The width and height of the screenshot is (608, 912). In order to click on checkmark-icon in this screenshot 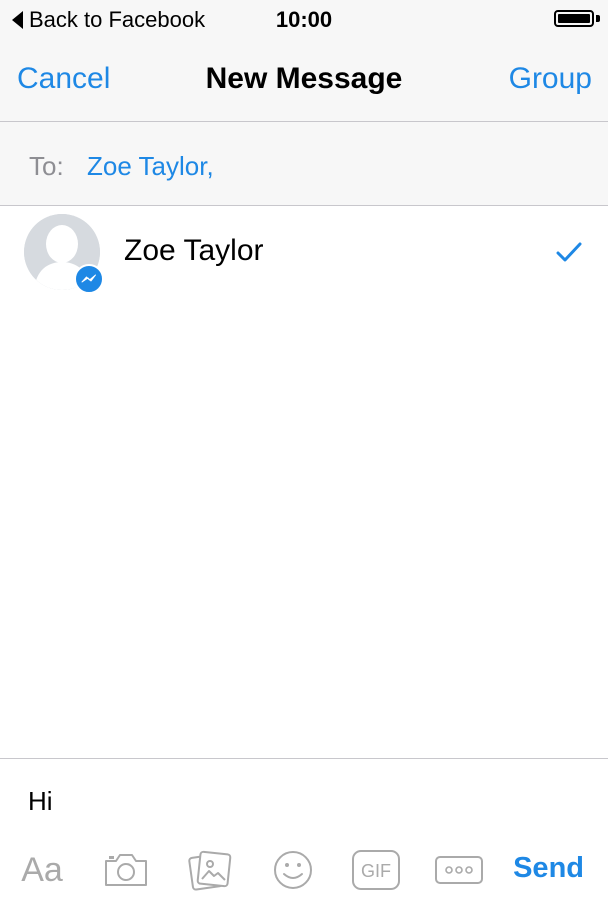, I will do `click(569, 254)`.